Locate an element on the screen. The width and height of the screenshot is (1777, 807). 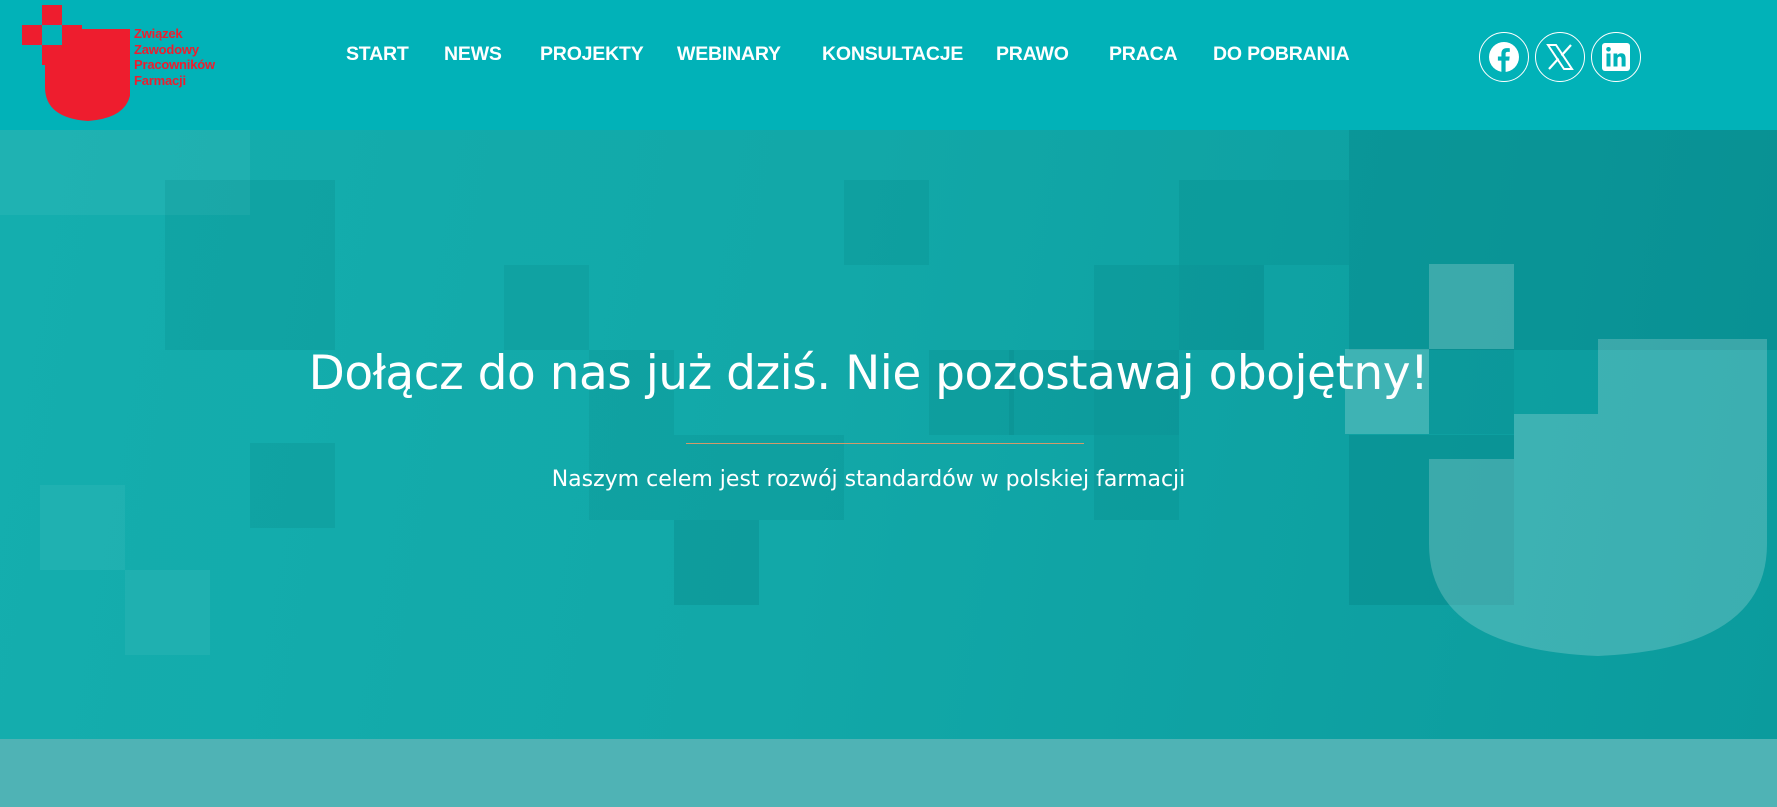
hero-divider is located at coordinates (885, 443).